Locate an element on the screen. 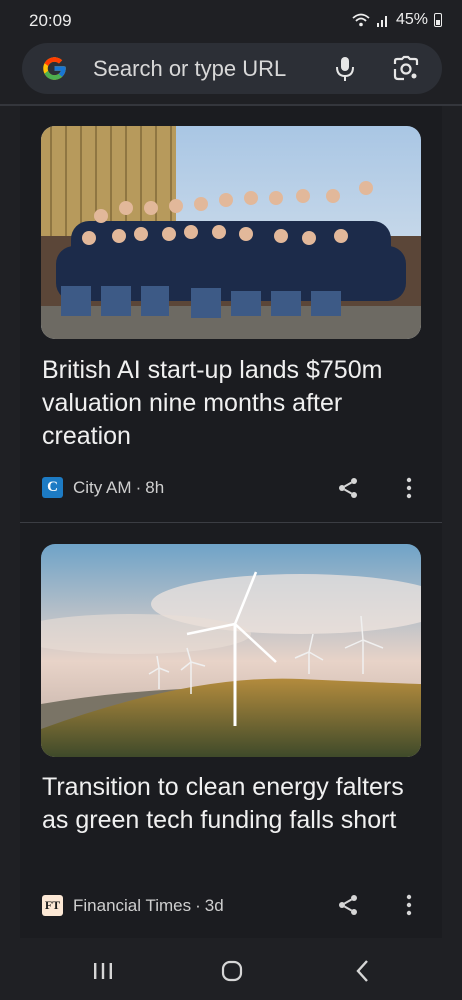 This screenshot has width=462, height=1000. signal-icon is located at coordinates (381, 21).